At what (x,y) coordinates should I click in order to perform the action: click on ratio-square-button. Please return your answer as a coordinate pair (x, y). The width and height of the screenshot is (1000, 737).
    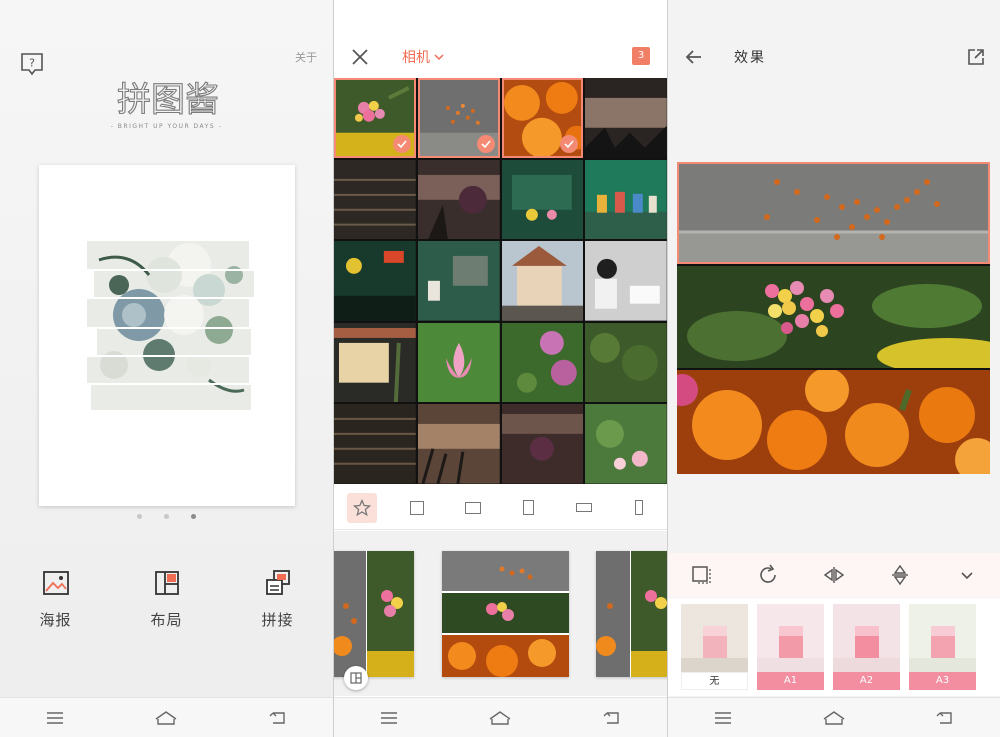
    Looking at the image, I should click on (417, 508).